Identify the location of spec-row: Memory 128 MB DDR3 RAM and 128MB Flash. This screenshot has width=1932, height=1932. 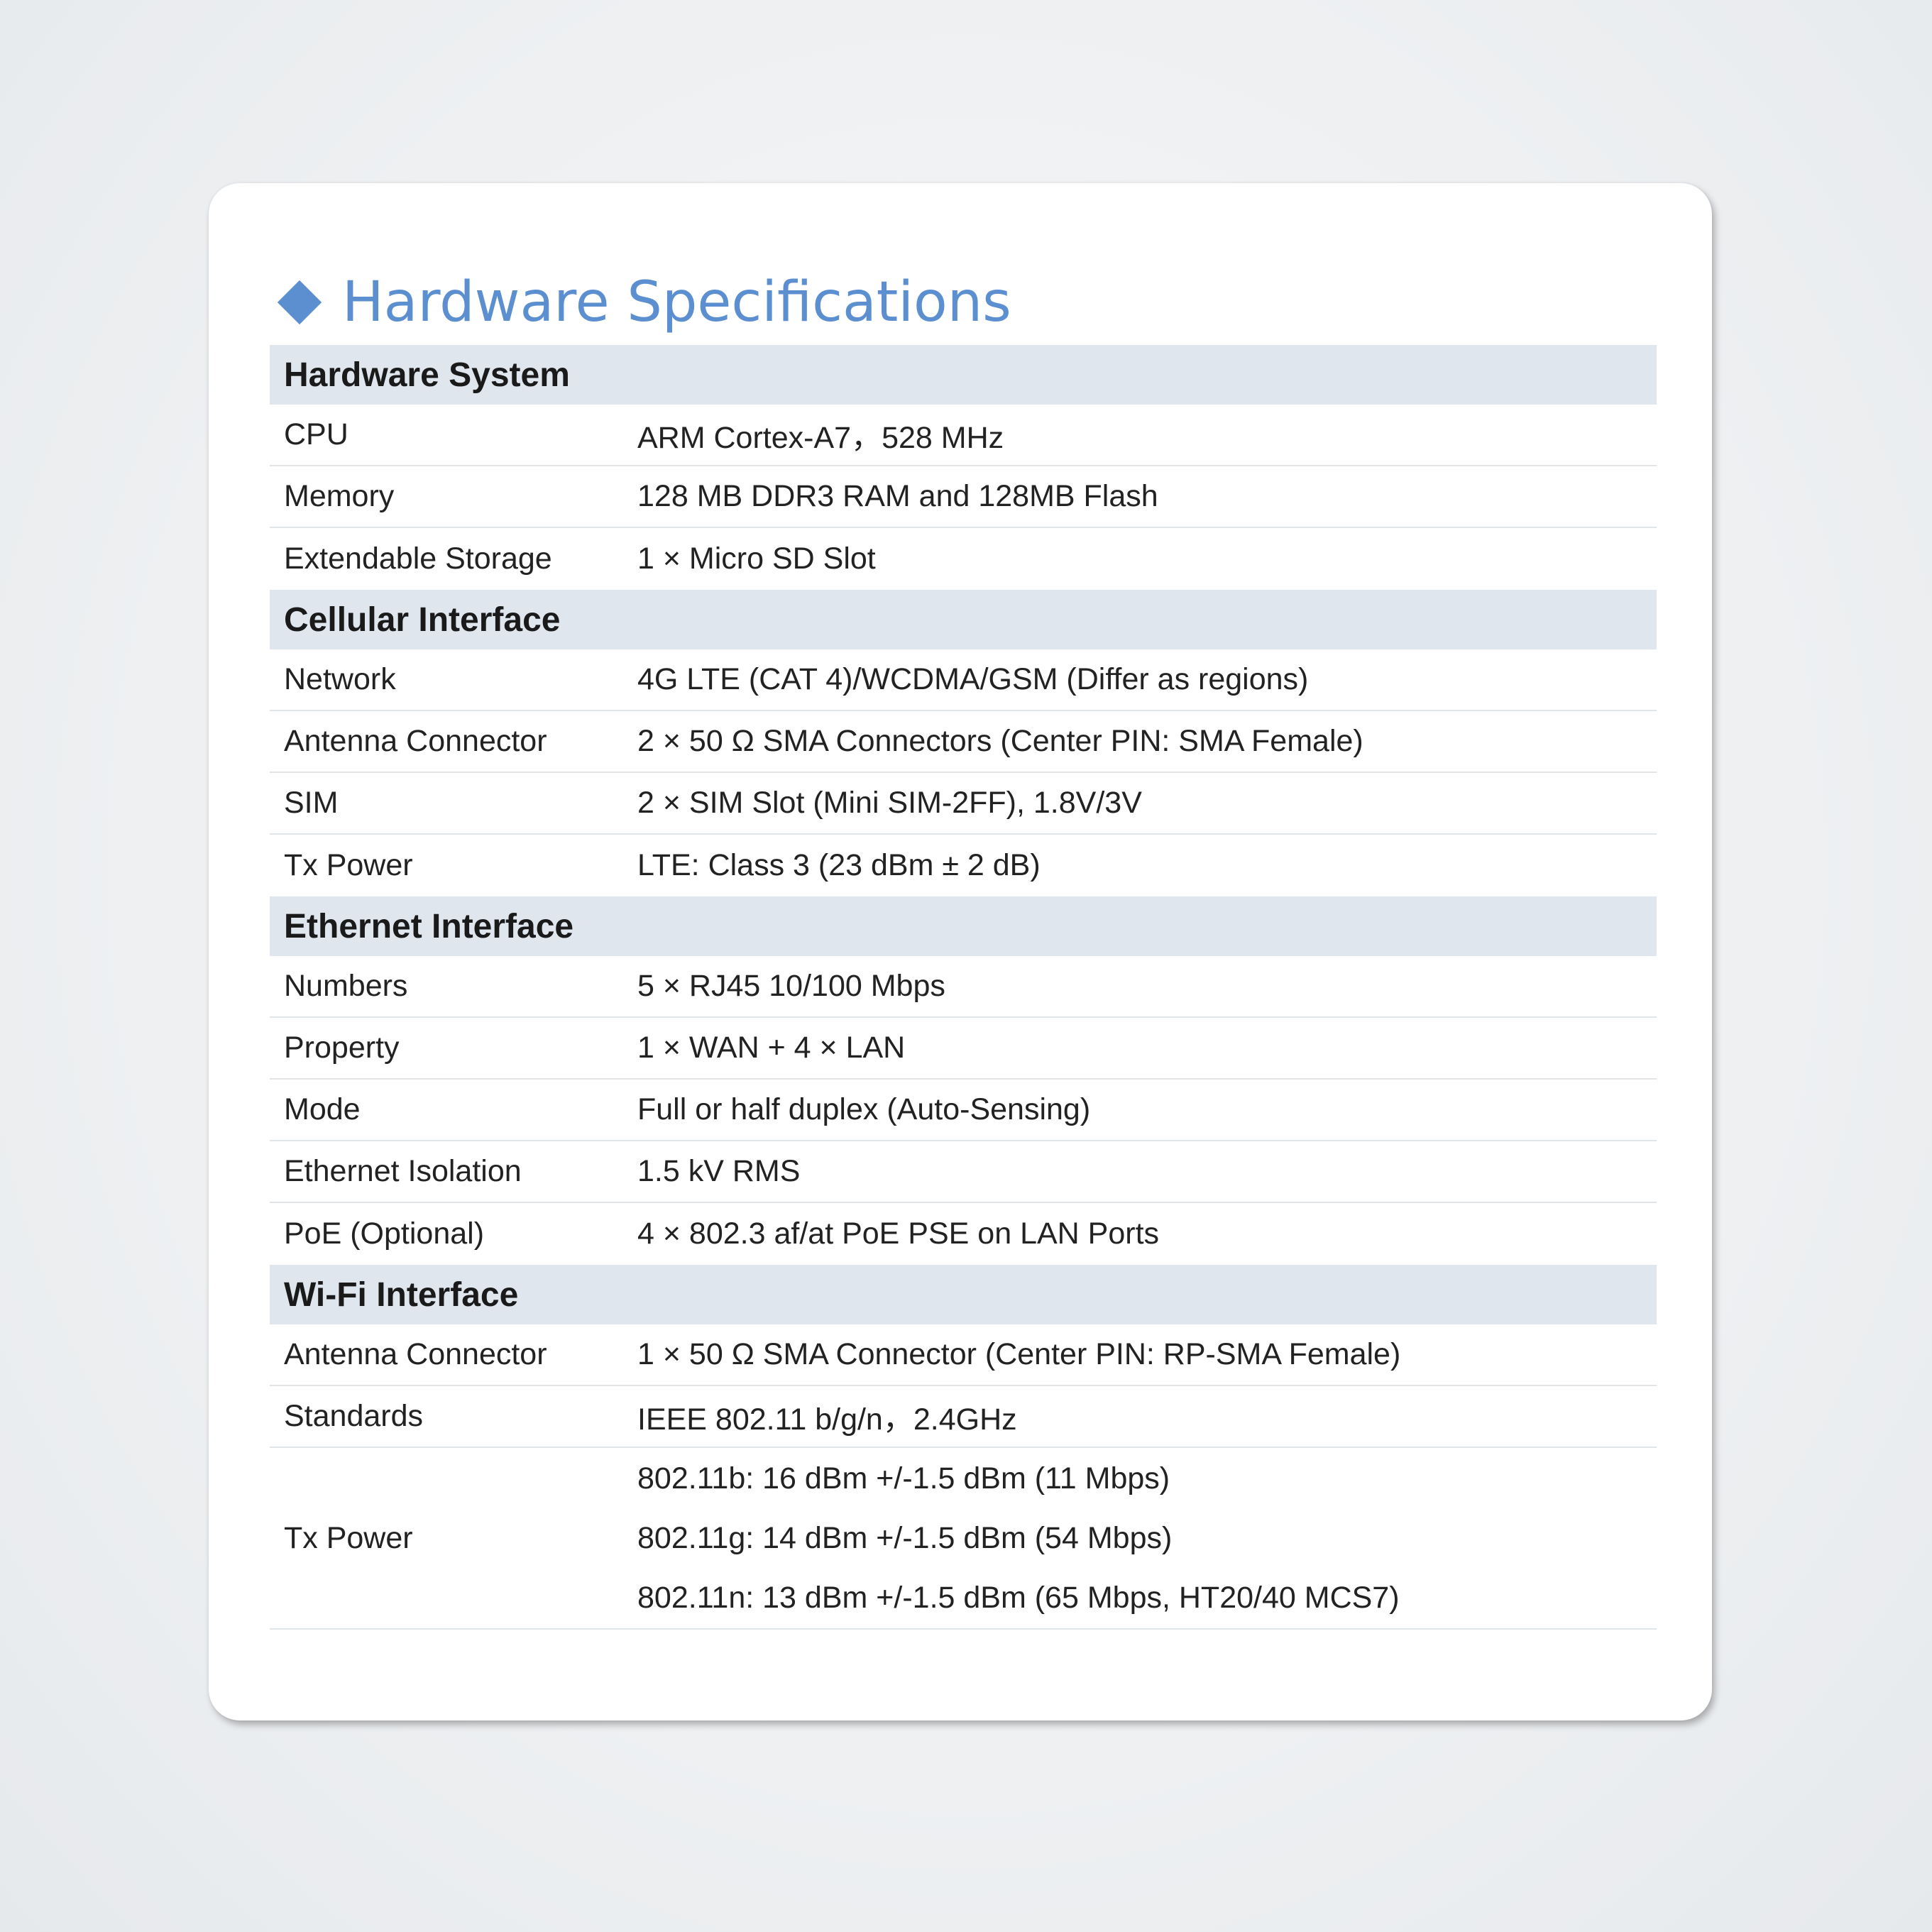
(963, 497).